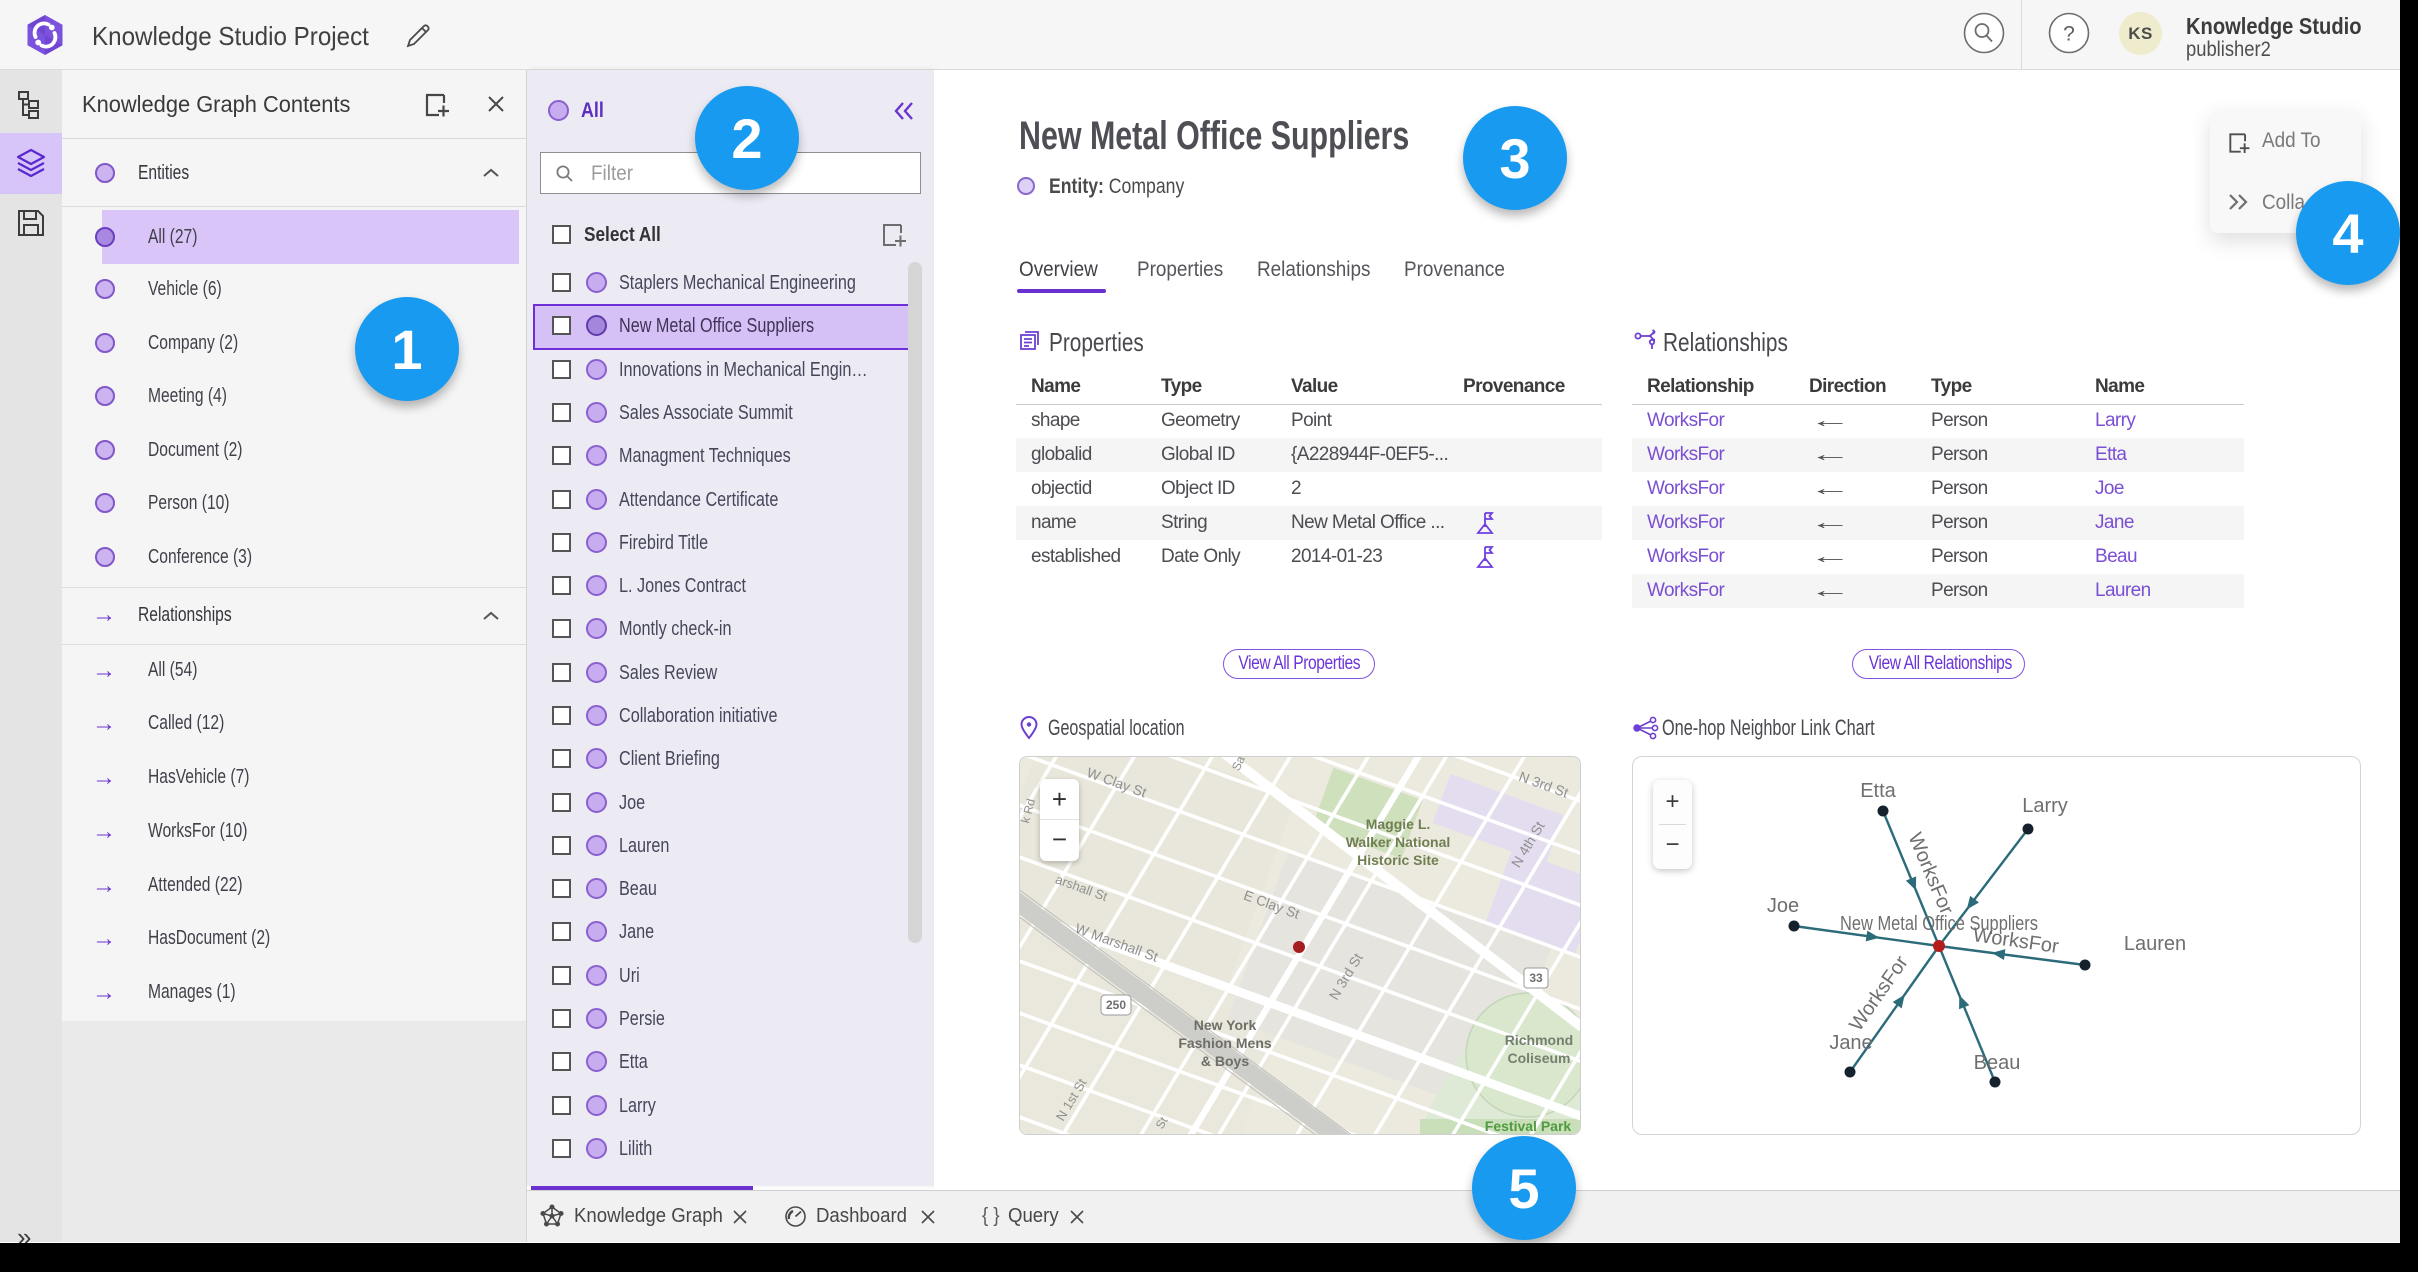 The width and height of the screenshot is (2418, 1272). What do you see at coordinates (1116, 1005) in the screenshot?
I see `svg-text: 250` at bounding box center [1116, 1005].